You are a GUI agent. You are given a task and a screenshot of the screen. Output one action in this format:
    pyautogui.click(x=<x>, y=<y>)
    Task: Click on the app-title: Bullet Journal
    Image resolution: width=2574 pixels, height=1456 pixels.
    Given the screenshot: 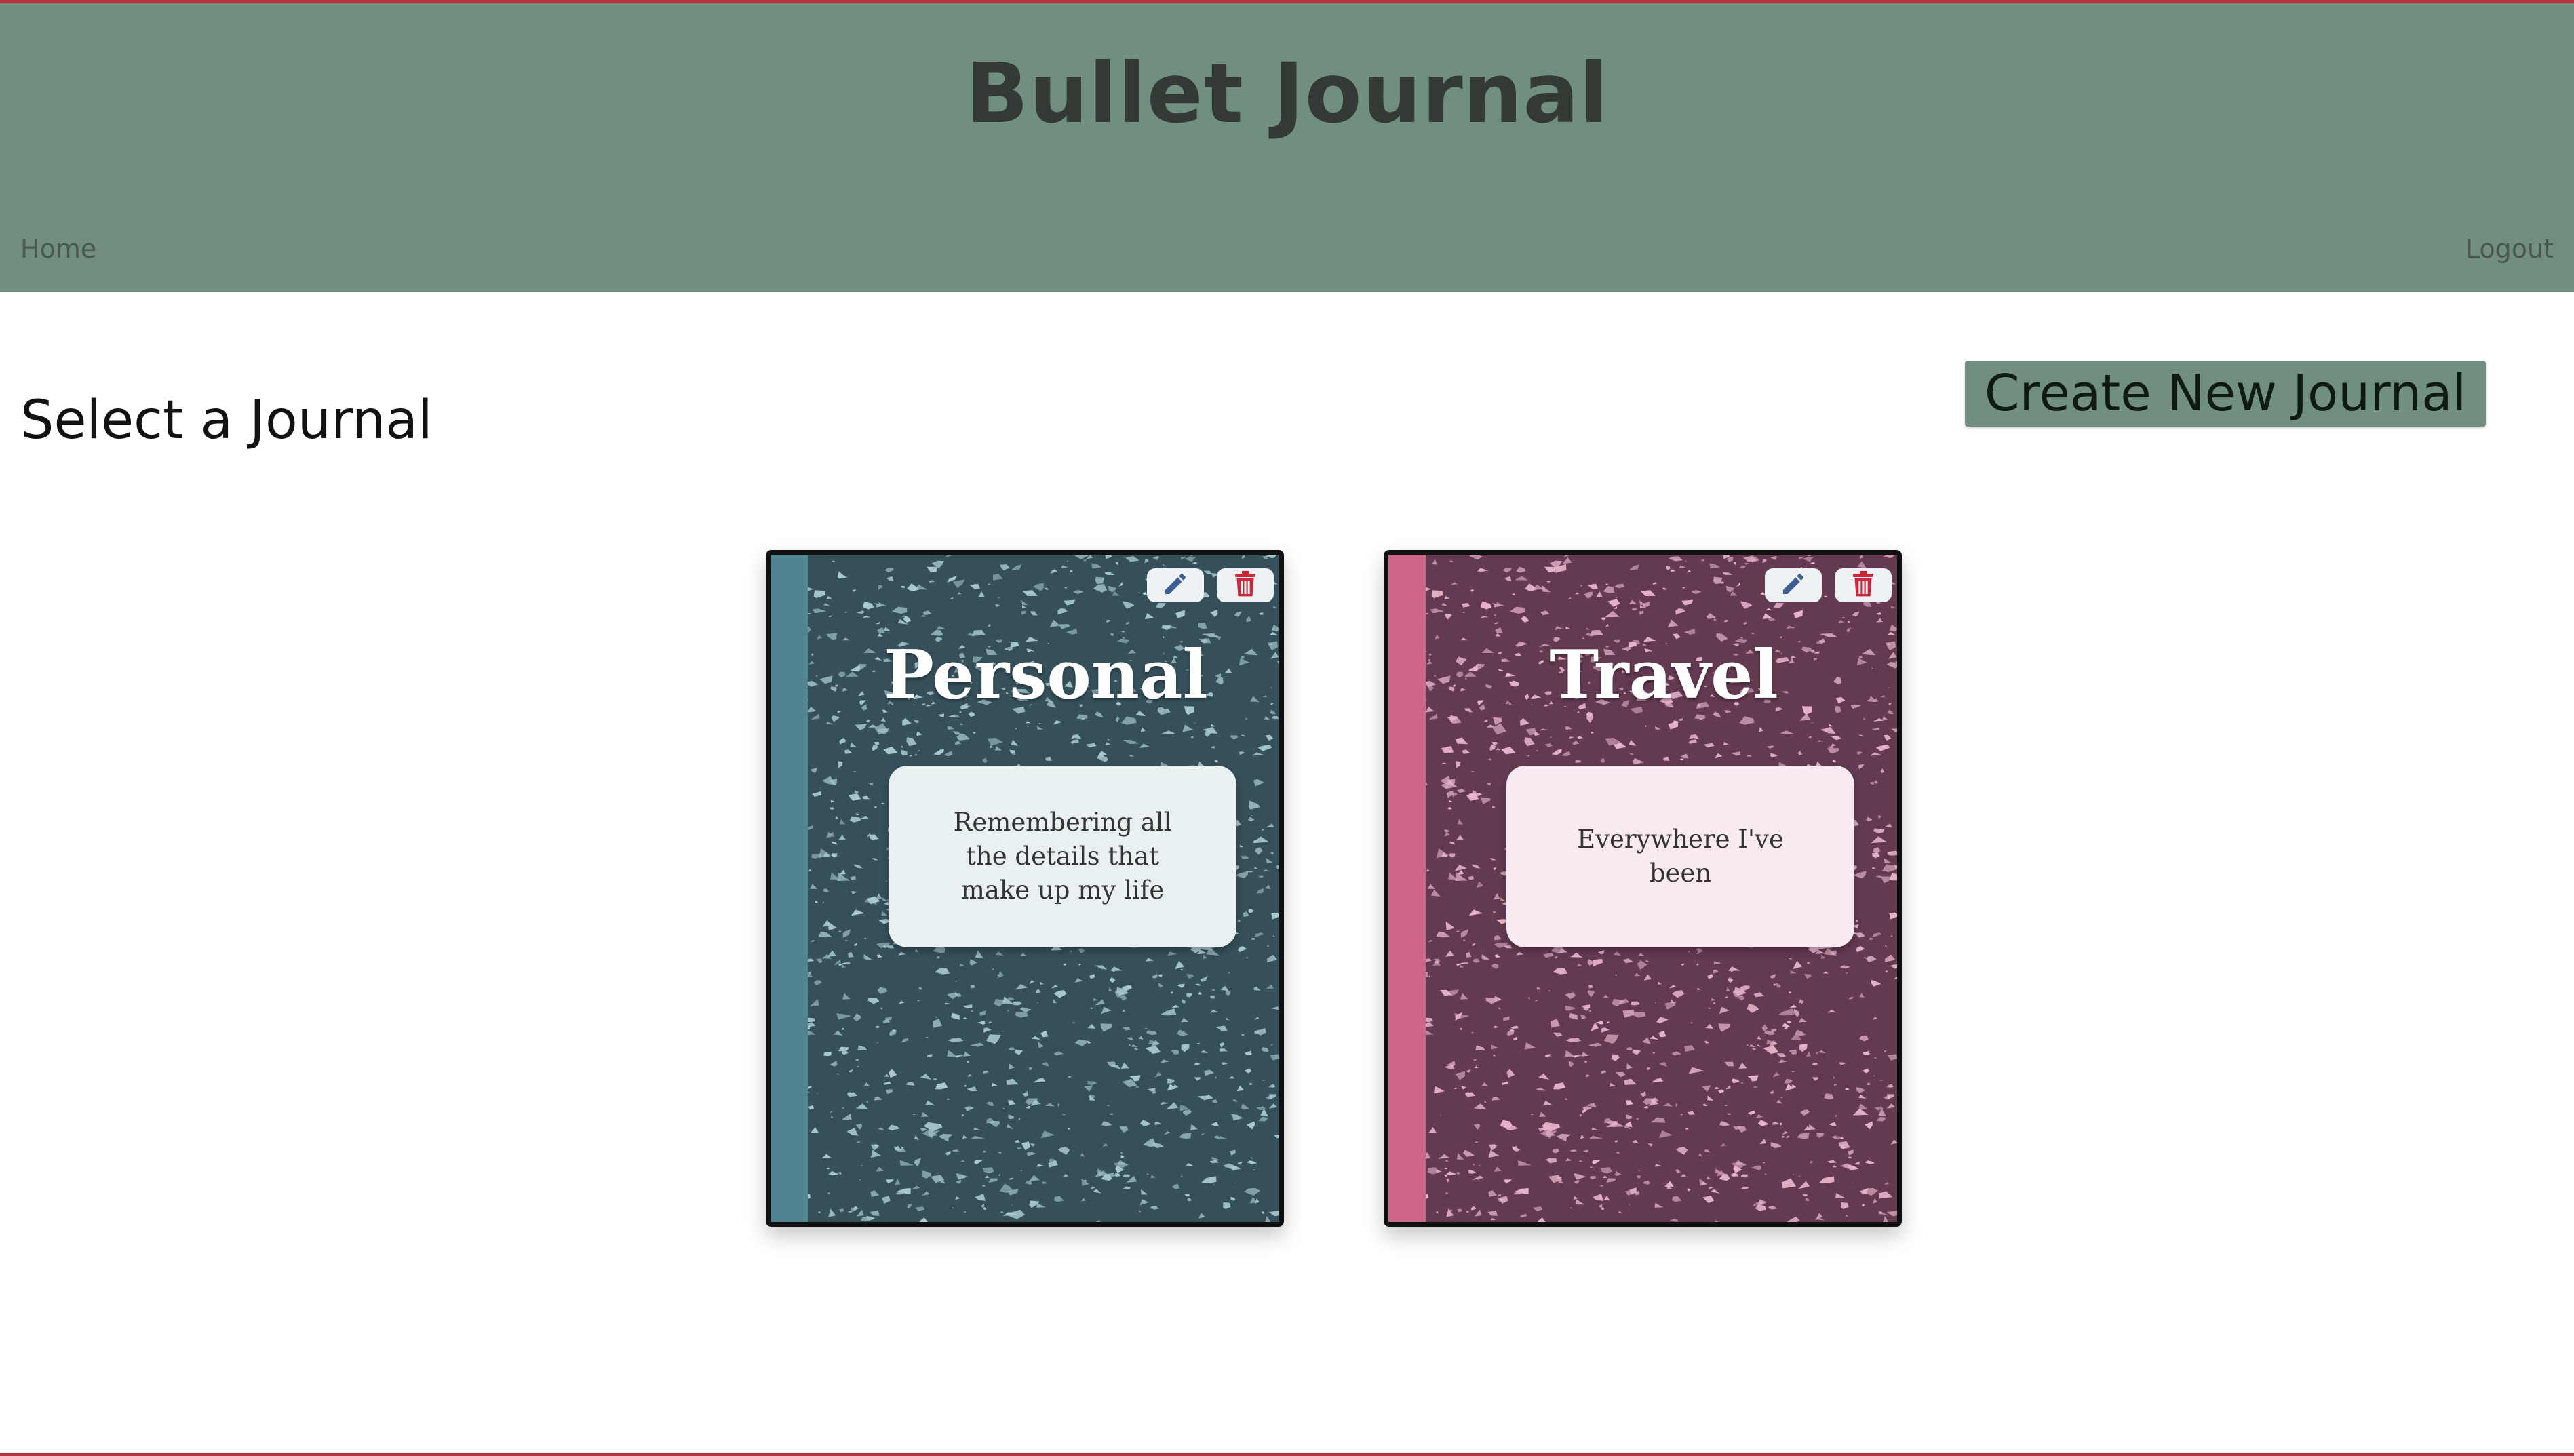 What is the action you would take?
    pyautogui.click(x=1287, y=93)
    